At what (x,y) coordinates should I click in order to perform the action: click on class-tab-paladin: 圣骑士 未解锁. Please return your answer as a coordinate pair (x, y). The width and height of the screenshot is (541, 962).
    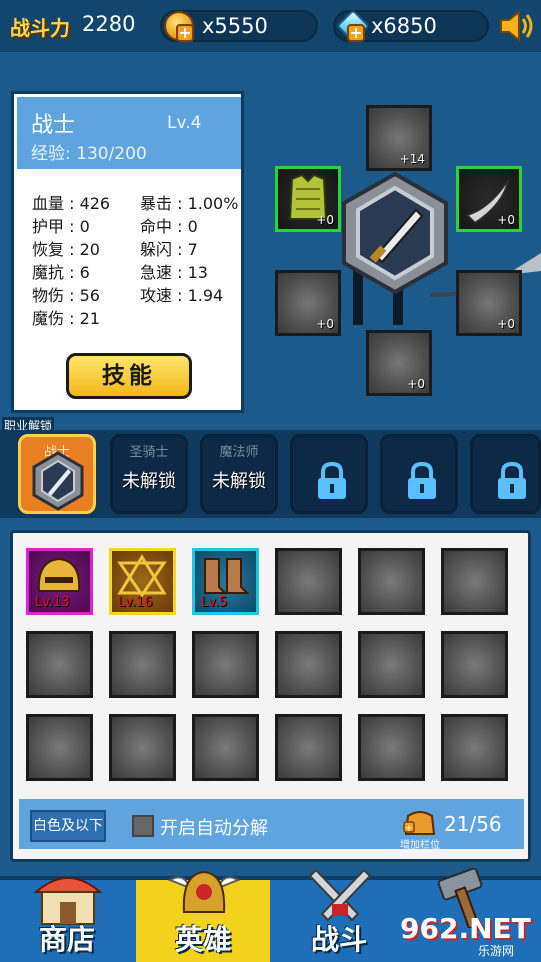
    Looking at the image, I should click on (149, 474).